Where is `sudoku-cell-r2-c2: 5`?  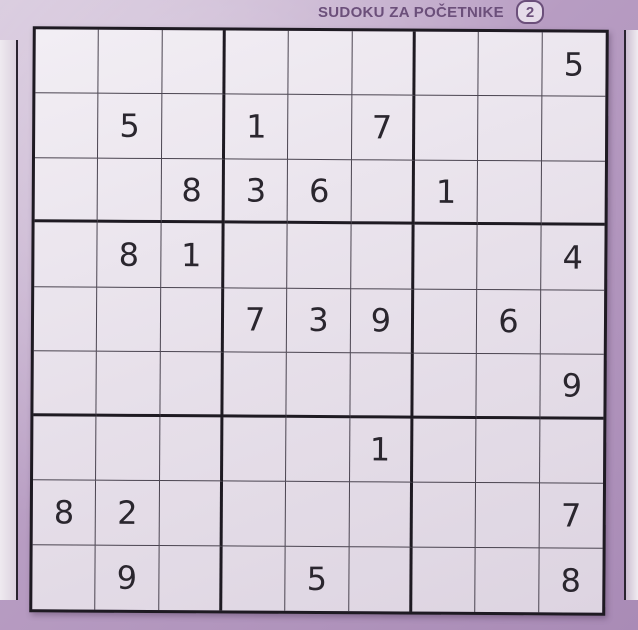 sudoku-cell-r2-c2: 5 is located at coordinates (130, 126).